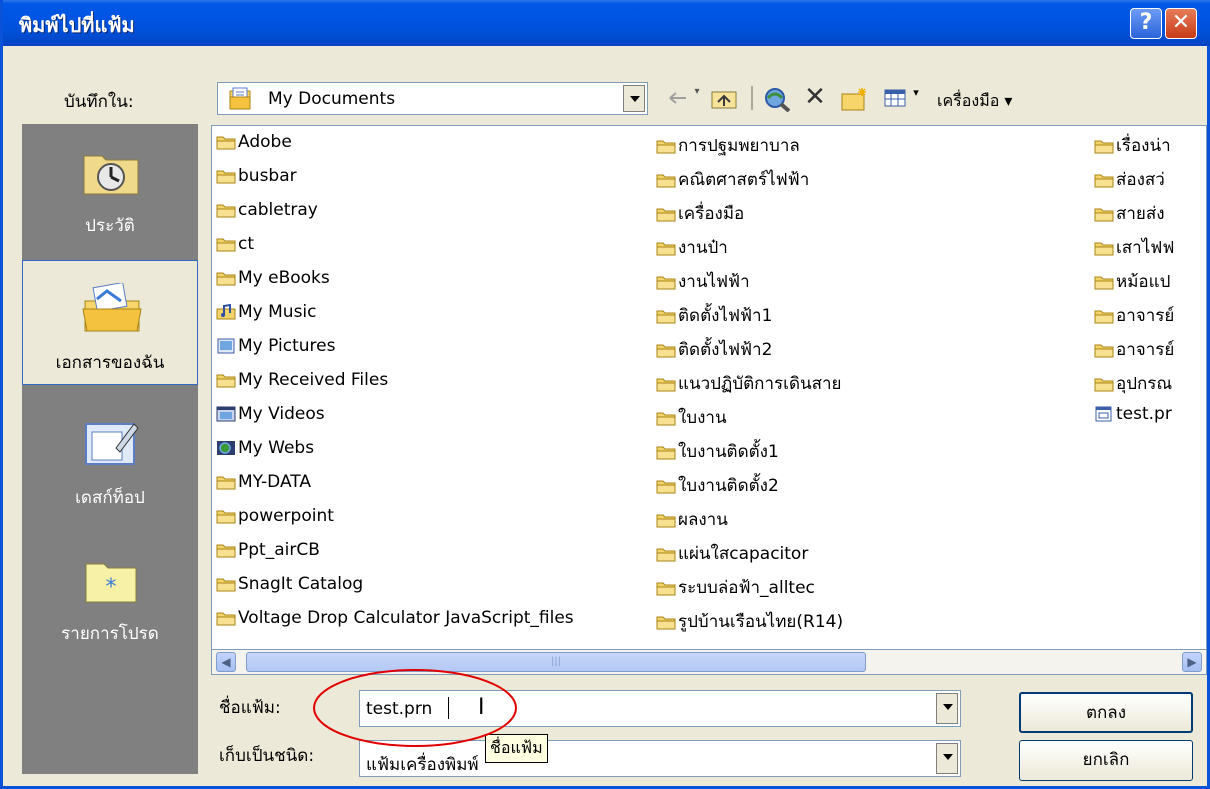 The height and width of the screenshot is (789, 1210). What do you see at coordinates (634, 98) in the screenshot?
I see `save-in-dropdown-arrow` at bounding box center [634, 98].